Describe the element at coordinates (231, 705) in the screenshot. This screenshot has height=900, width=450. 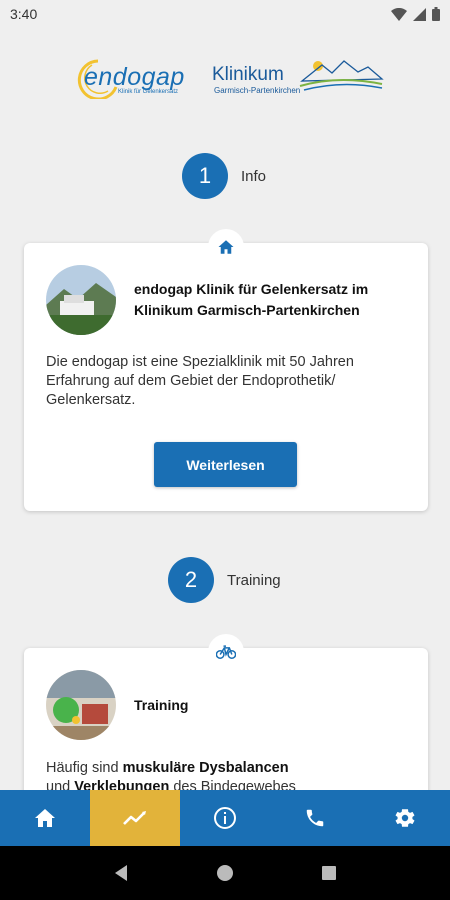
I see `card-header: Training` at that location.